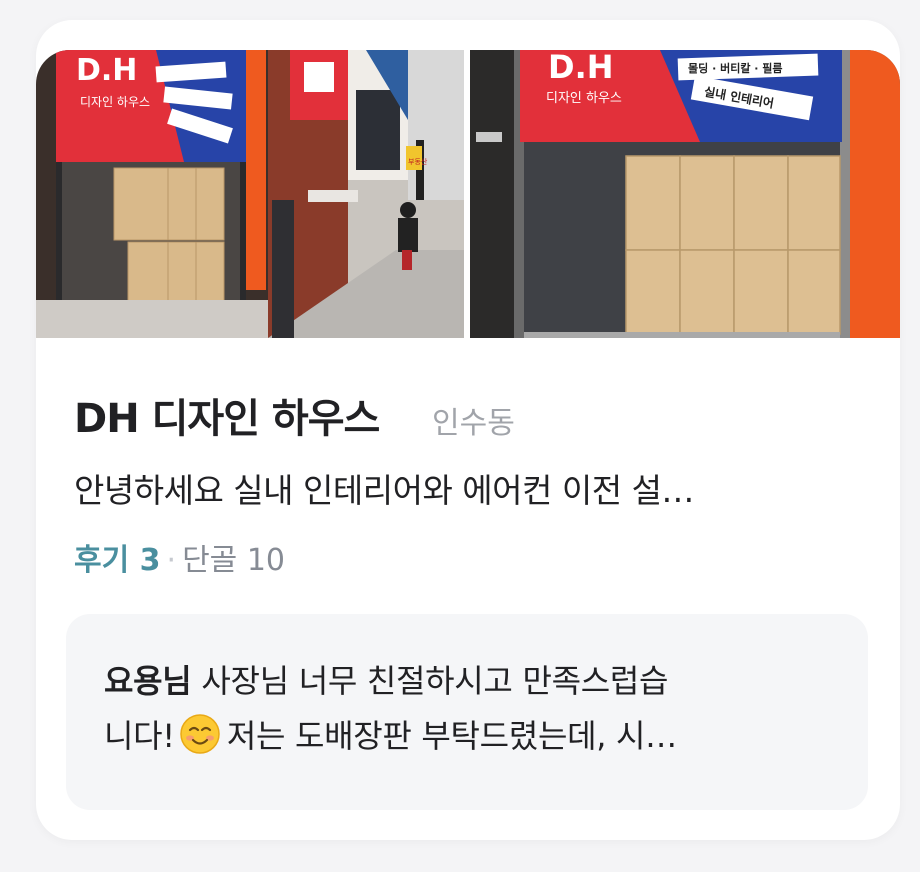 The width and height of the screenshot is (920, 872). What do you see at coordinates (227, 419) in the screenshot?
I see `shop-name: DH 디자인 하우스` at bounding box center [227, 419].